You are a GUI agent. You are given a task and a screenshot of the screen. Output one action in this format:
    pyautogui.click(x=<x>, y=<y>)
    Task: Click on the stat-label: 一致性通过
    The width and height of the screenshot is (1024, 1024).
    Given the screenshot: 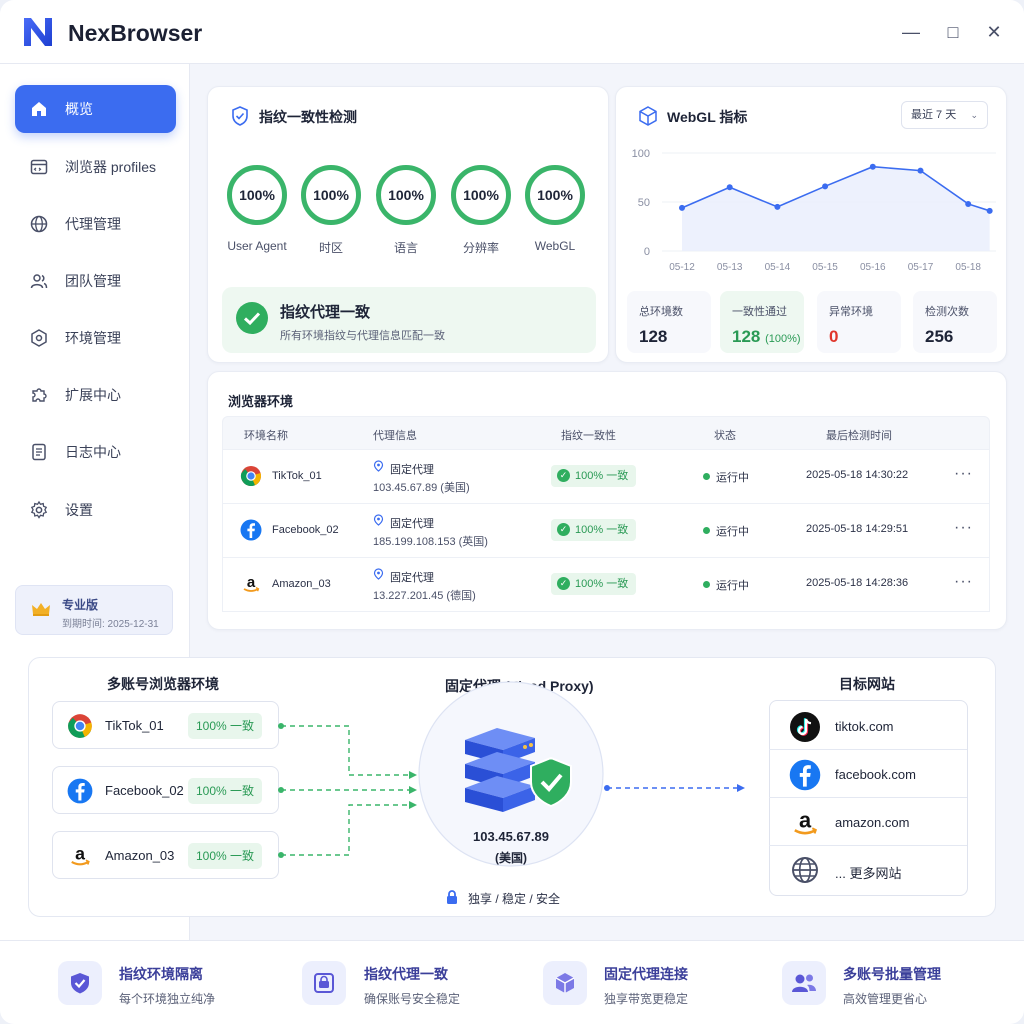 What is the action you would take?
    pyautogui.click(x=759, y=312)
    